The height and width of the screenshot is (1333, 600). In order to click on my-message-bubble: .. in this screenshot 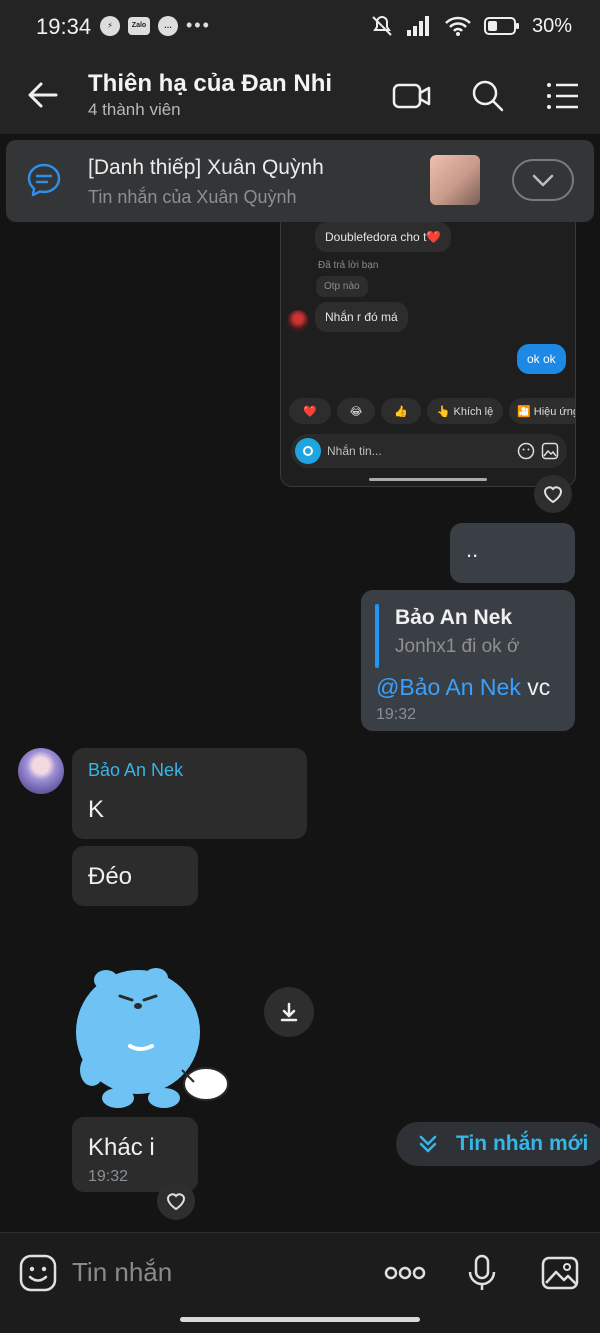, I will do `click(512, 553)`.